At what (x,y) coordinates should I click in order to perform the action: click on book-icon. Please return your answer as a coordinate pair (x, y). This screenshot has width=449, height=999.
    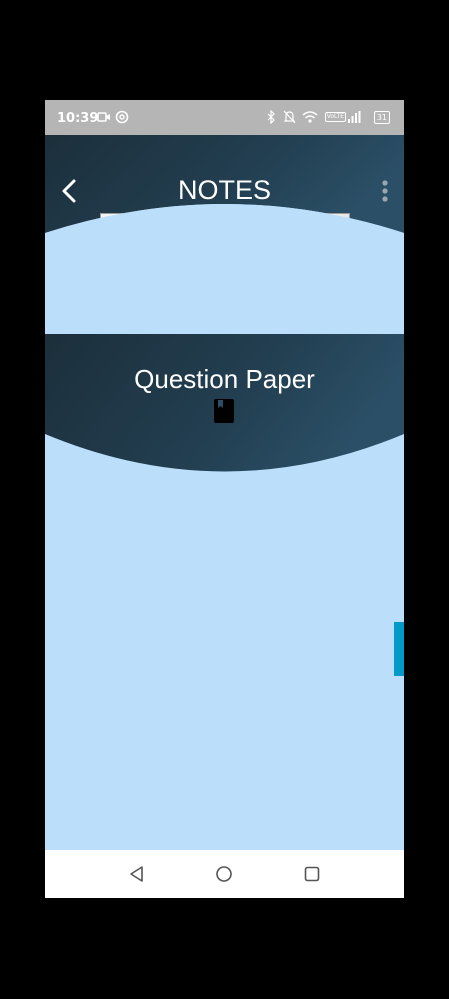
    Looking at the image, I should click on (224, 411).